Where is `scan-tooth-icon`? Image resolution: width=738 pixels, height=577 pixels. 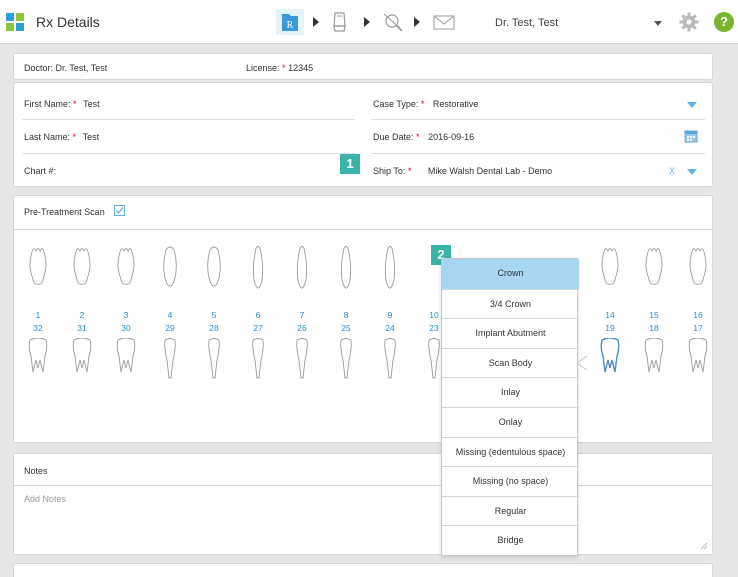 scan-tooth-icon is located at coordinates (339, 22).